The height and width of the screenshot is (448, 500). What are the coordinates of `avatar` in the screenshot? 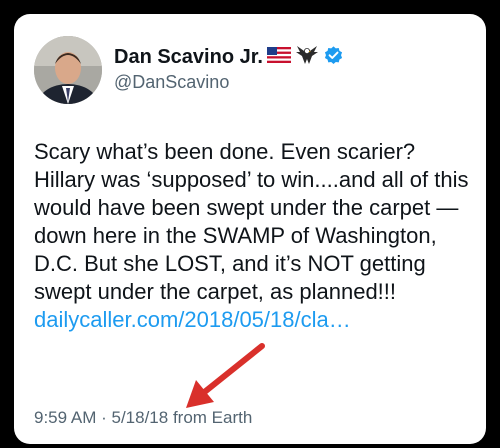 It's located at (68, 70).